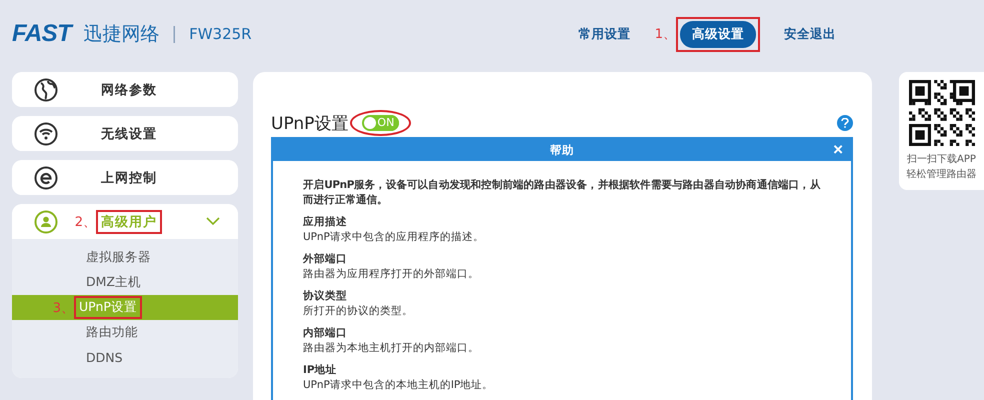  I want to click on close-button: ×, so click(838, 150).